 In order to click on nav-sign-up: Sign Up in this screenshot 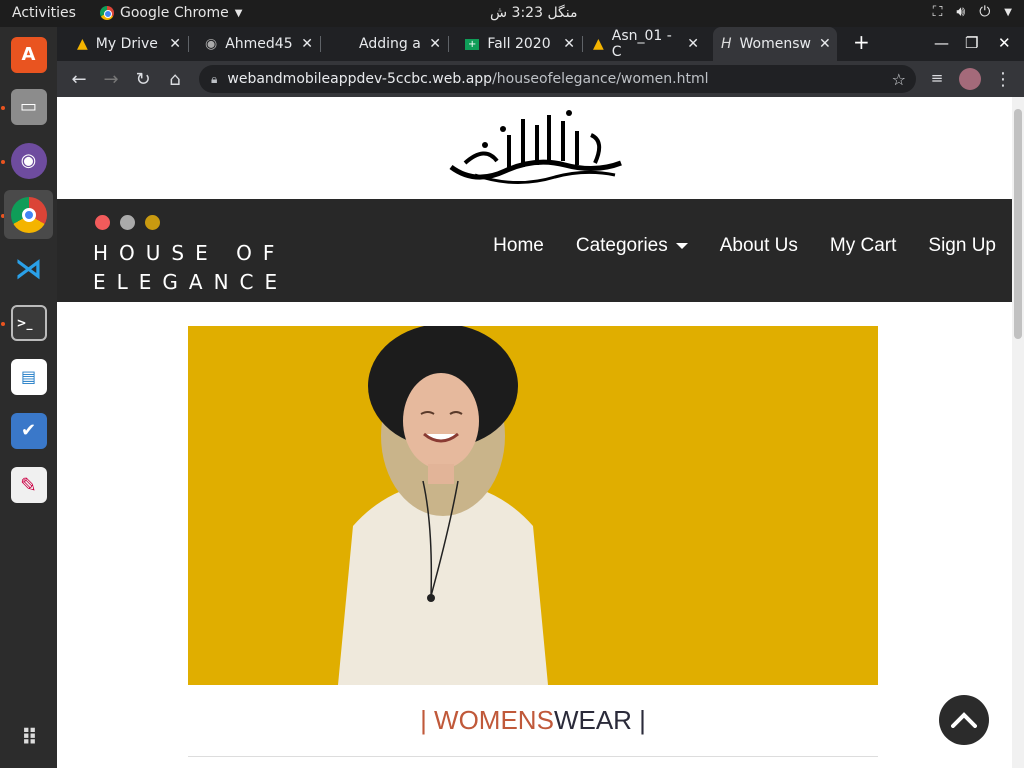, I will do `click(962, 246)`.